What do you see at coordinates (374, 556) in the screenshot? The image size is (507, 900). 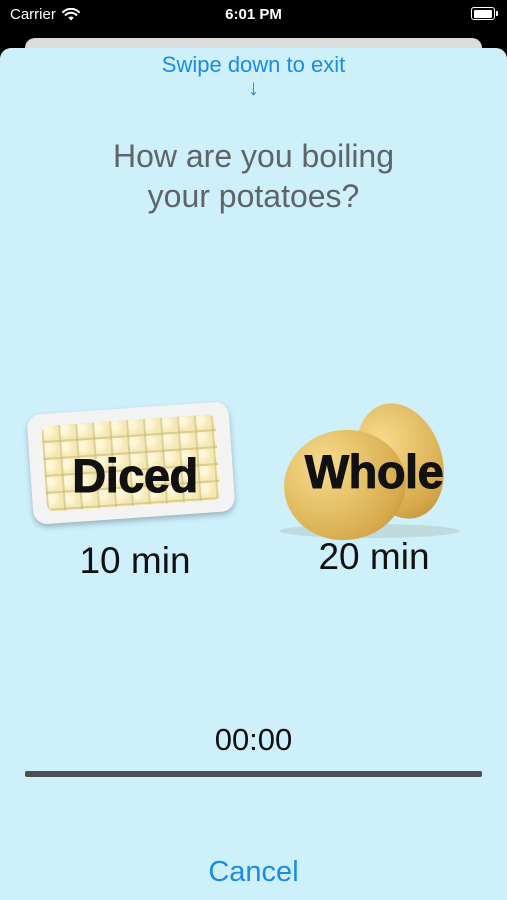 I see `option-time: 20 min` at bounding box center [374, 556].